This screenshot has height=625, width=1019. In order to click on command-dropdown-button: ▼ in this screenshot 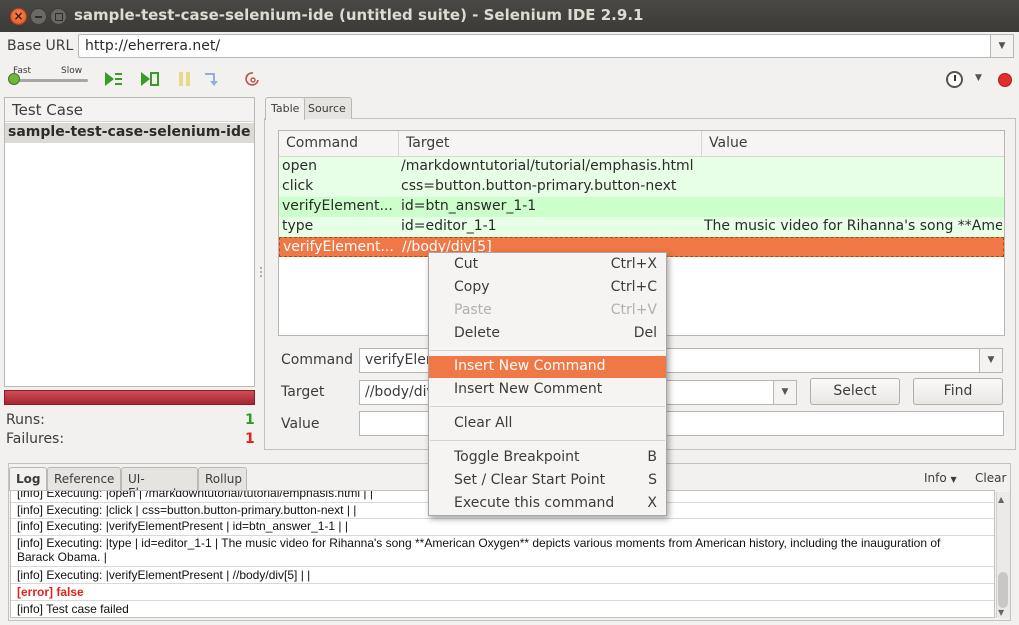, I will do `click(991, 360)`.